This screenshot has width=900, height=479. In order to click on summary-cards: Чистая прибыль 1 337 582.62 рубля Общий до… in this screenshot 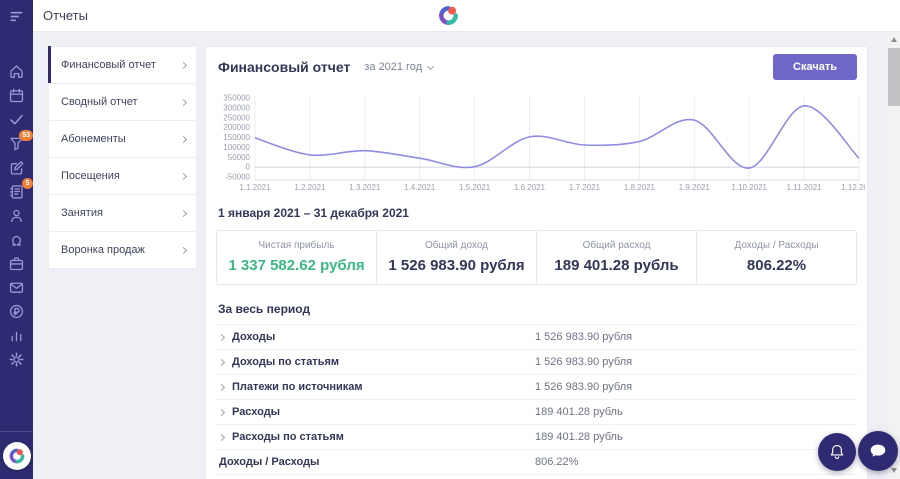, I will do `click(536, 257)`.